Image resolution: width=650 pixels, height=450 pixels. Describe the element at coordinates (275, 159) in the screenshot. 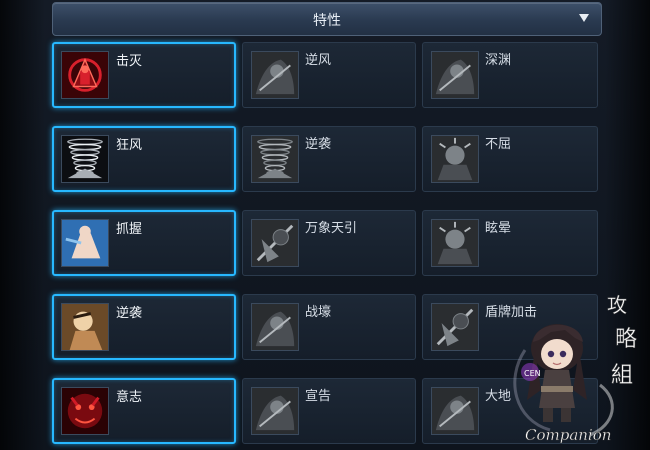

I see `grey-whirlwind-icon` at that location.